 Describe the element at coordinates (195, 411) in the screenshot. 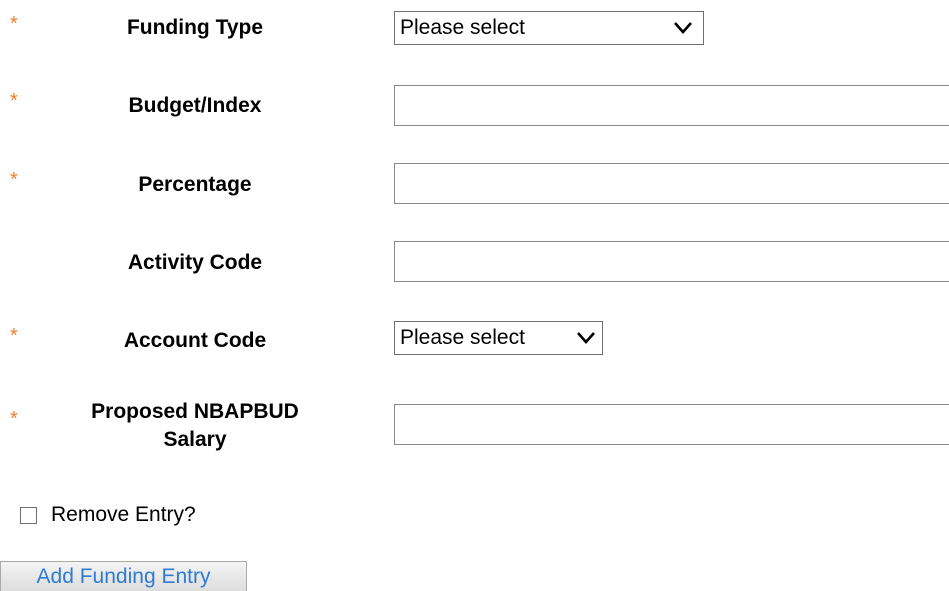

I see `proposed-salary-label-line1: Proposed NBAPBUD` at that location.